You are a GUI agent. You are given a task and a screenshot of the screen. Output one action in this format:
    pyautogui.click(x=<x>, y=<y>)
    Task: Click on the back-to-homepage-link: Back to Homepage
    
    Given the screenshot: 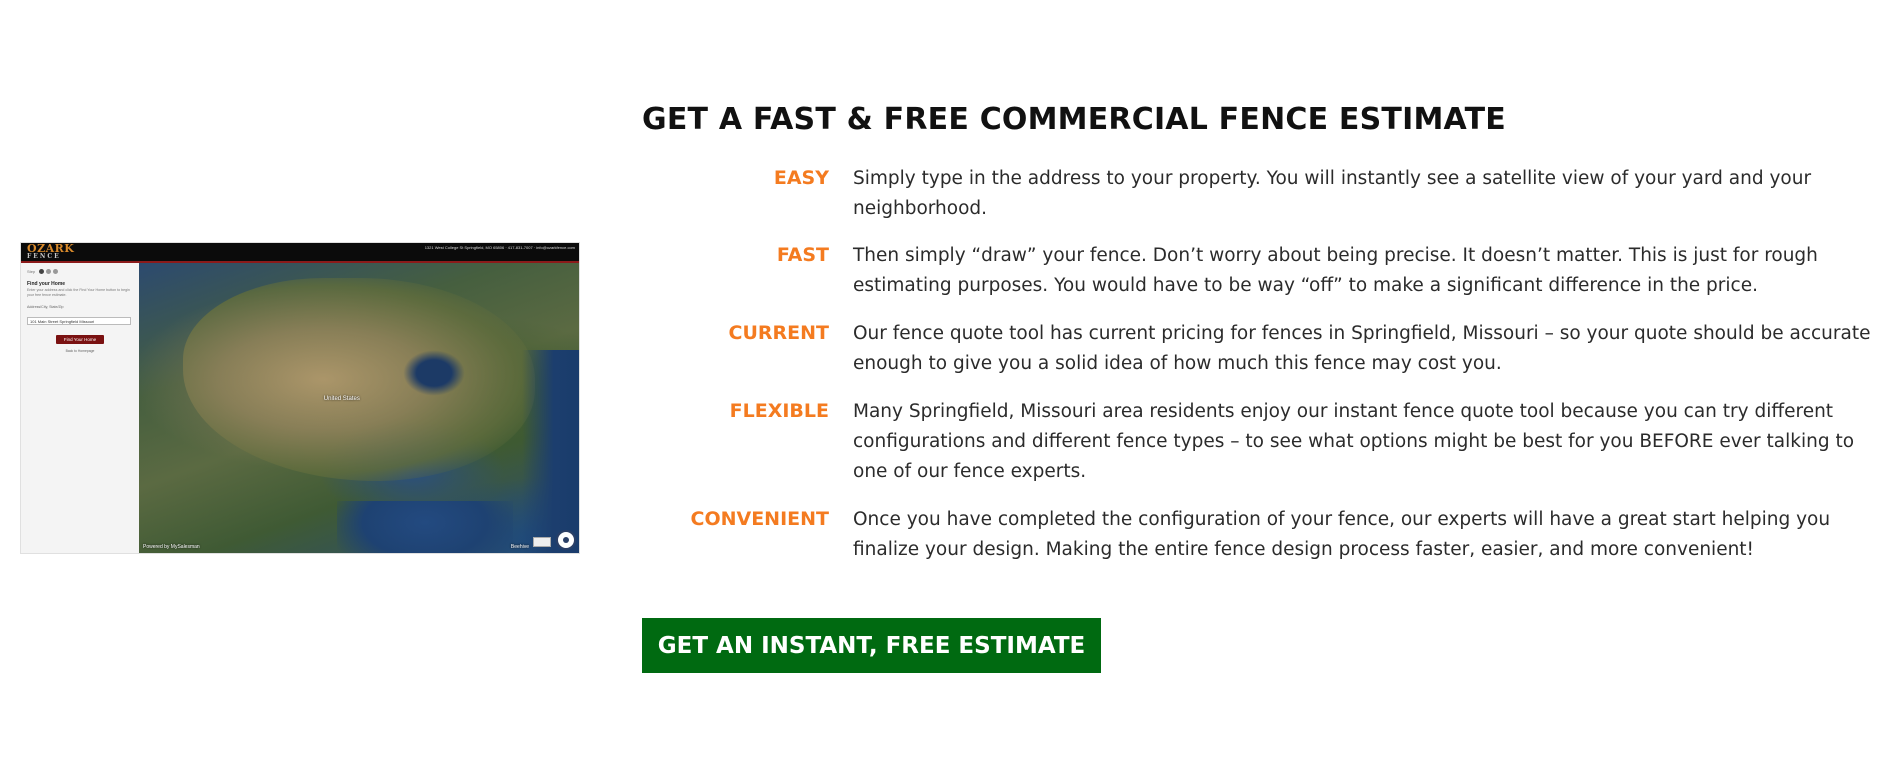 What is the action you would take?
    pyautogui.click(x=80, y=351)
    